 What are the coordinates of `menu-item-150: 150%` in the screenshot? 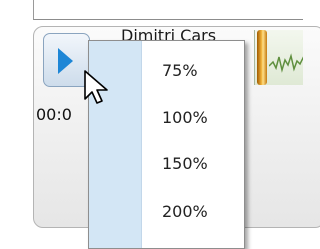 It's located at (193, 164).